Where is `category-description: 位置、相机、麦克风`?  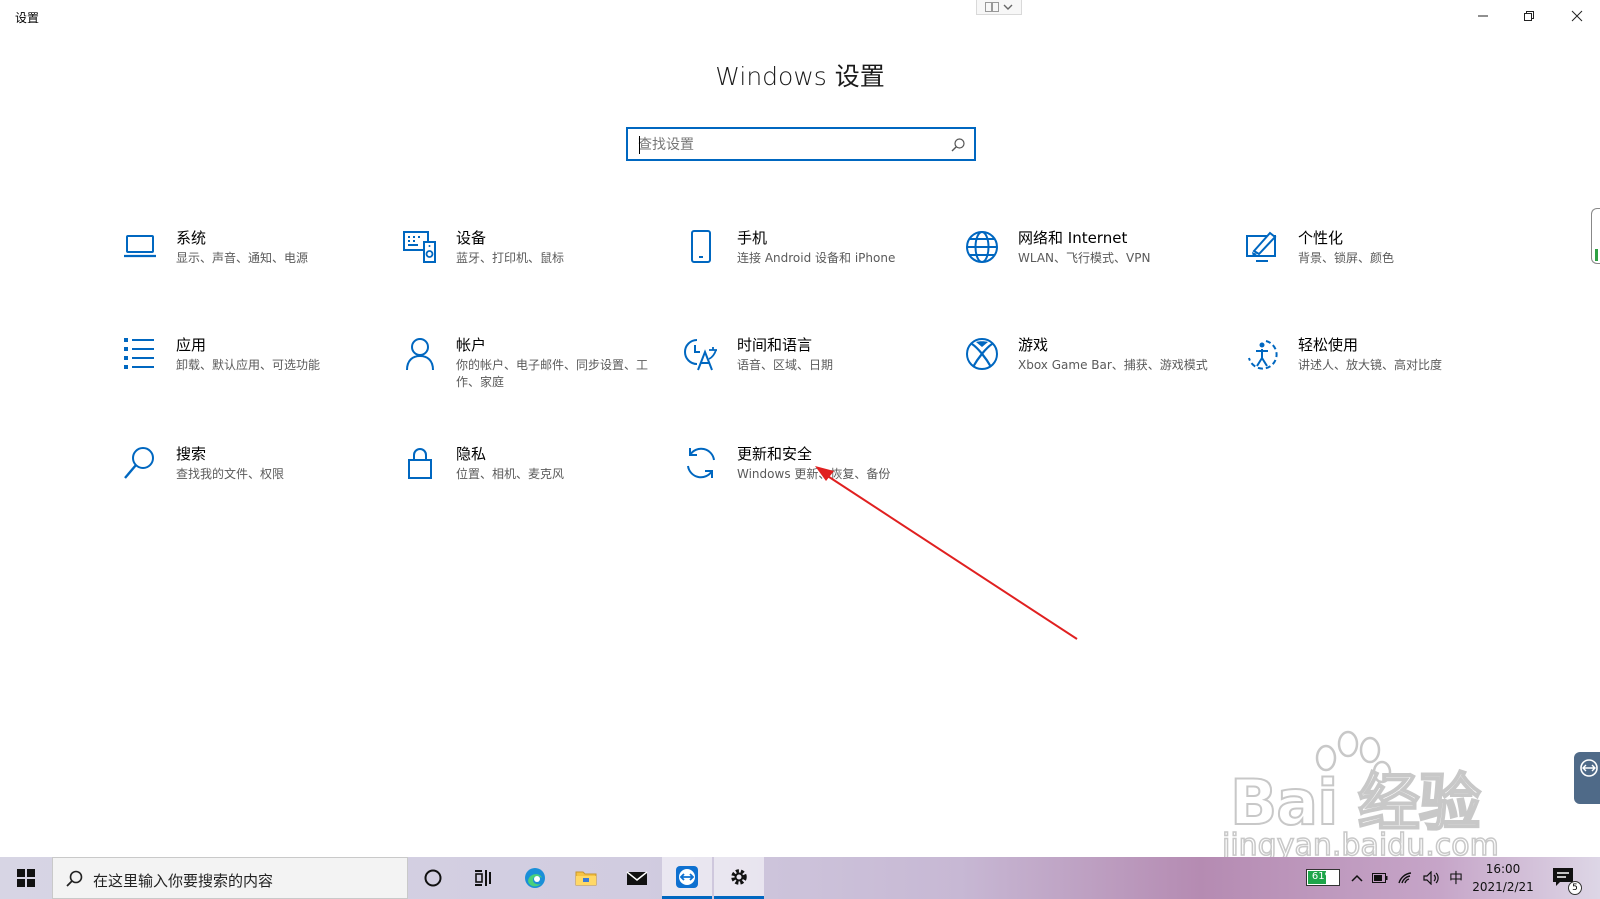 category-description: 位置、相机、麦克风 is located at coordinates (510, 474).